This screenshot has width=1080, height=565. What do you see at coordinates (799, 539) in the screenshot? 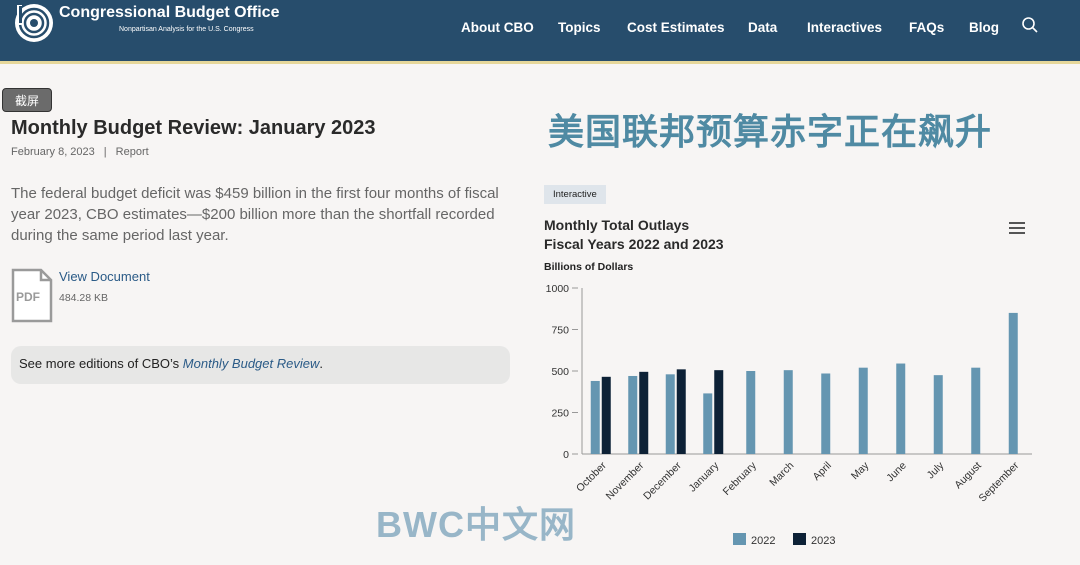
I see `legend-swatch-2023` at bounding box center [799, 539].